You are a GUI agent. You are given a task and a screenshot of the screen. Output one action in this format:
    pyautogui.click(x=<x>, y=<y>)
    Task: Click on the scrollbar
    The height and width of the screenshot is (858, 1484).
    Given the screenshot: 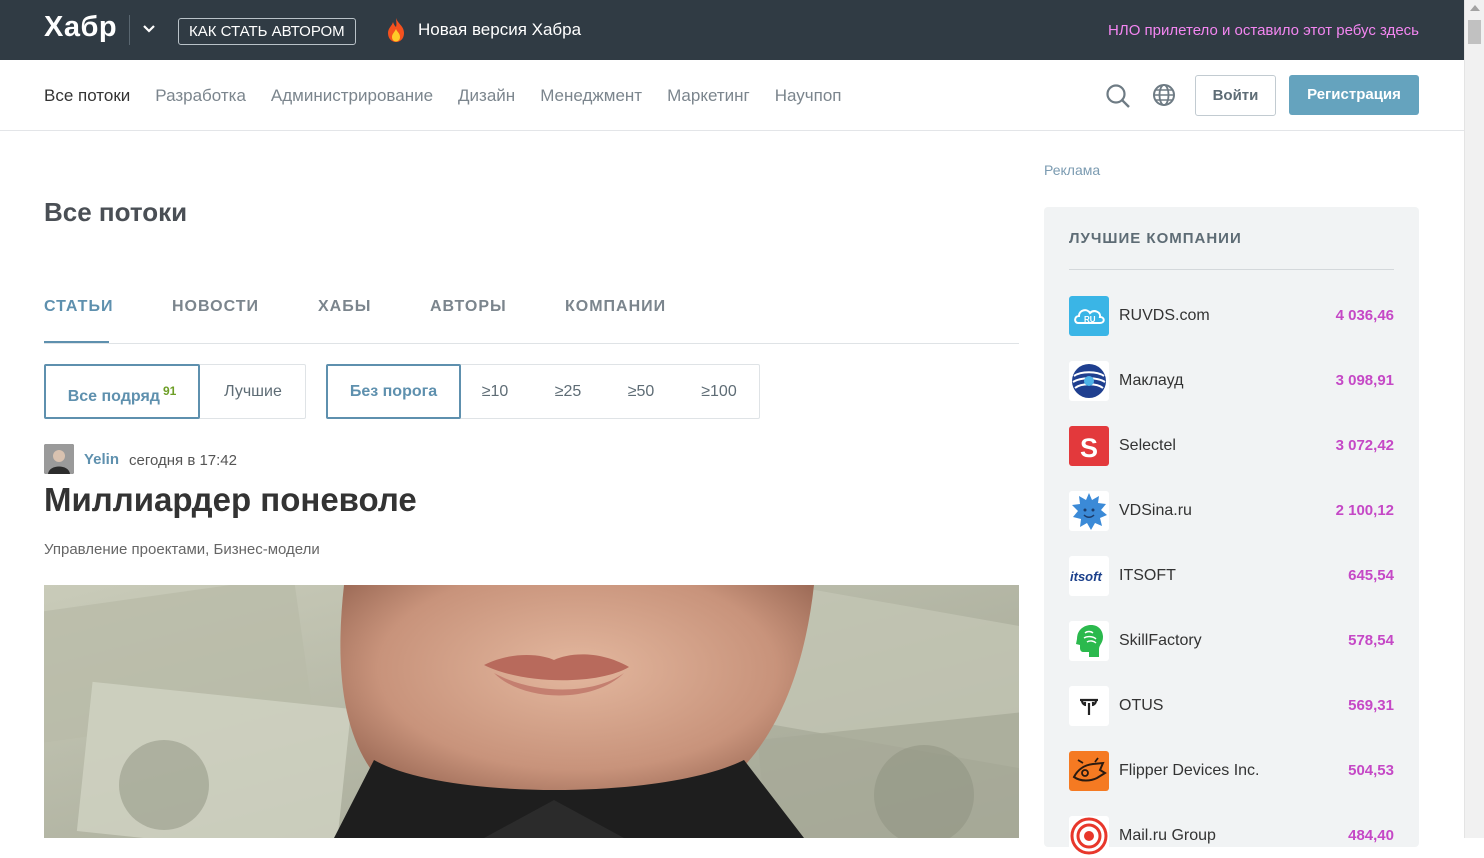 What is the action you would take?
    pyautogui.click(x=1474, y=419)
    